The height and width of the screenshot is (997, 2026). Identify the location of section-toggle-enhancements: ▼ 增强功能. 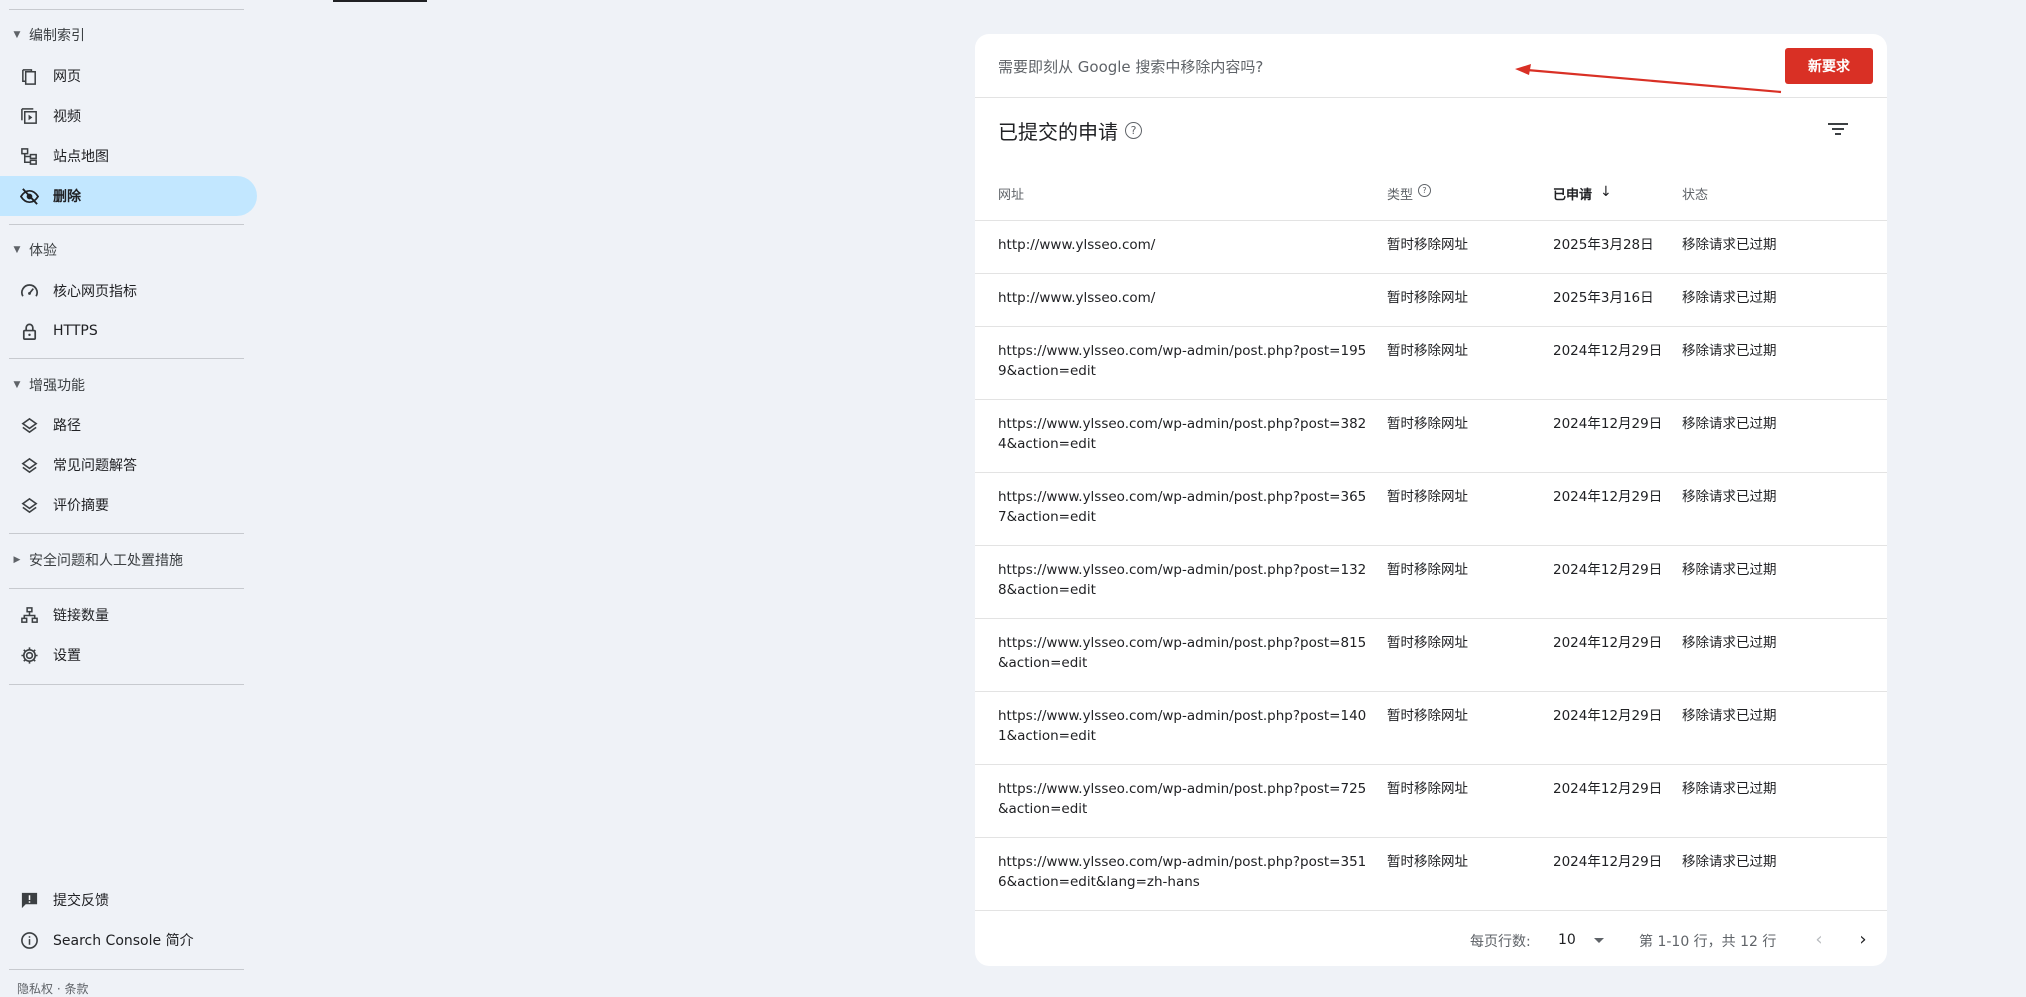
(47, 385).